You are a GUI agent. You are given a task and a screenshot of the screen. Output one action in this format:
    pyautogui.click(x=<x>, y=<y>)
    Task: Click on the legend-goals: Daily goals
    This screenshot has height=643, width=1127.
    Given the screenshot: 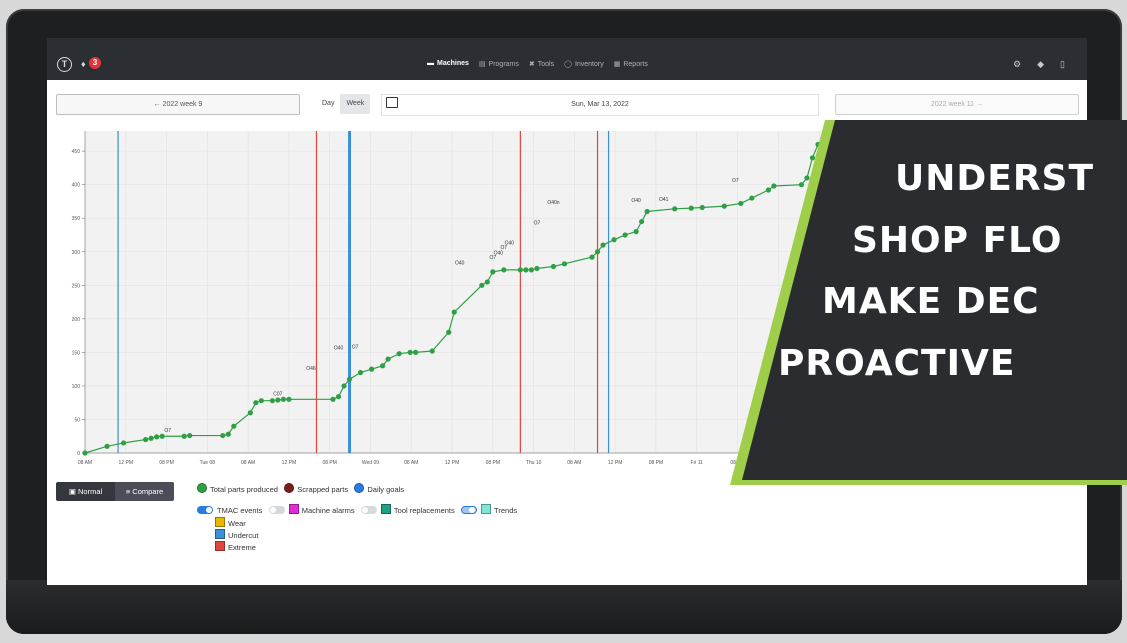 What is the action you would take?
    pyautogui.click(x=379, y=488)
    